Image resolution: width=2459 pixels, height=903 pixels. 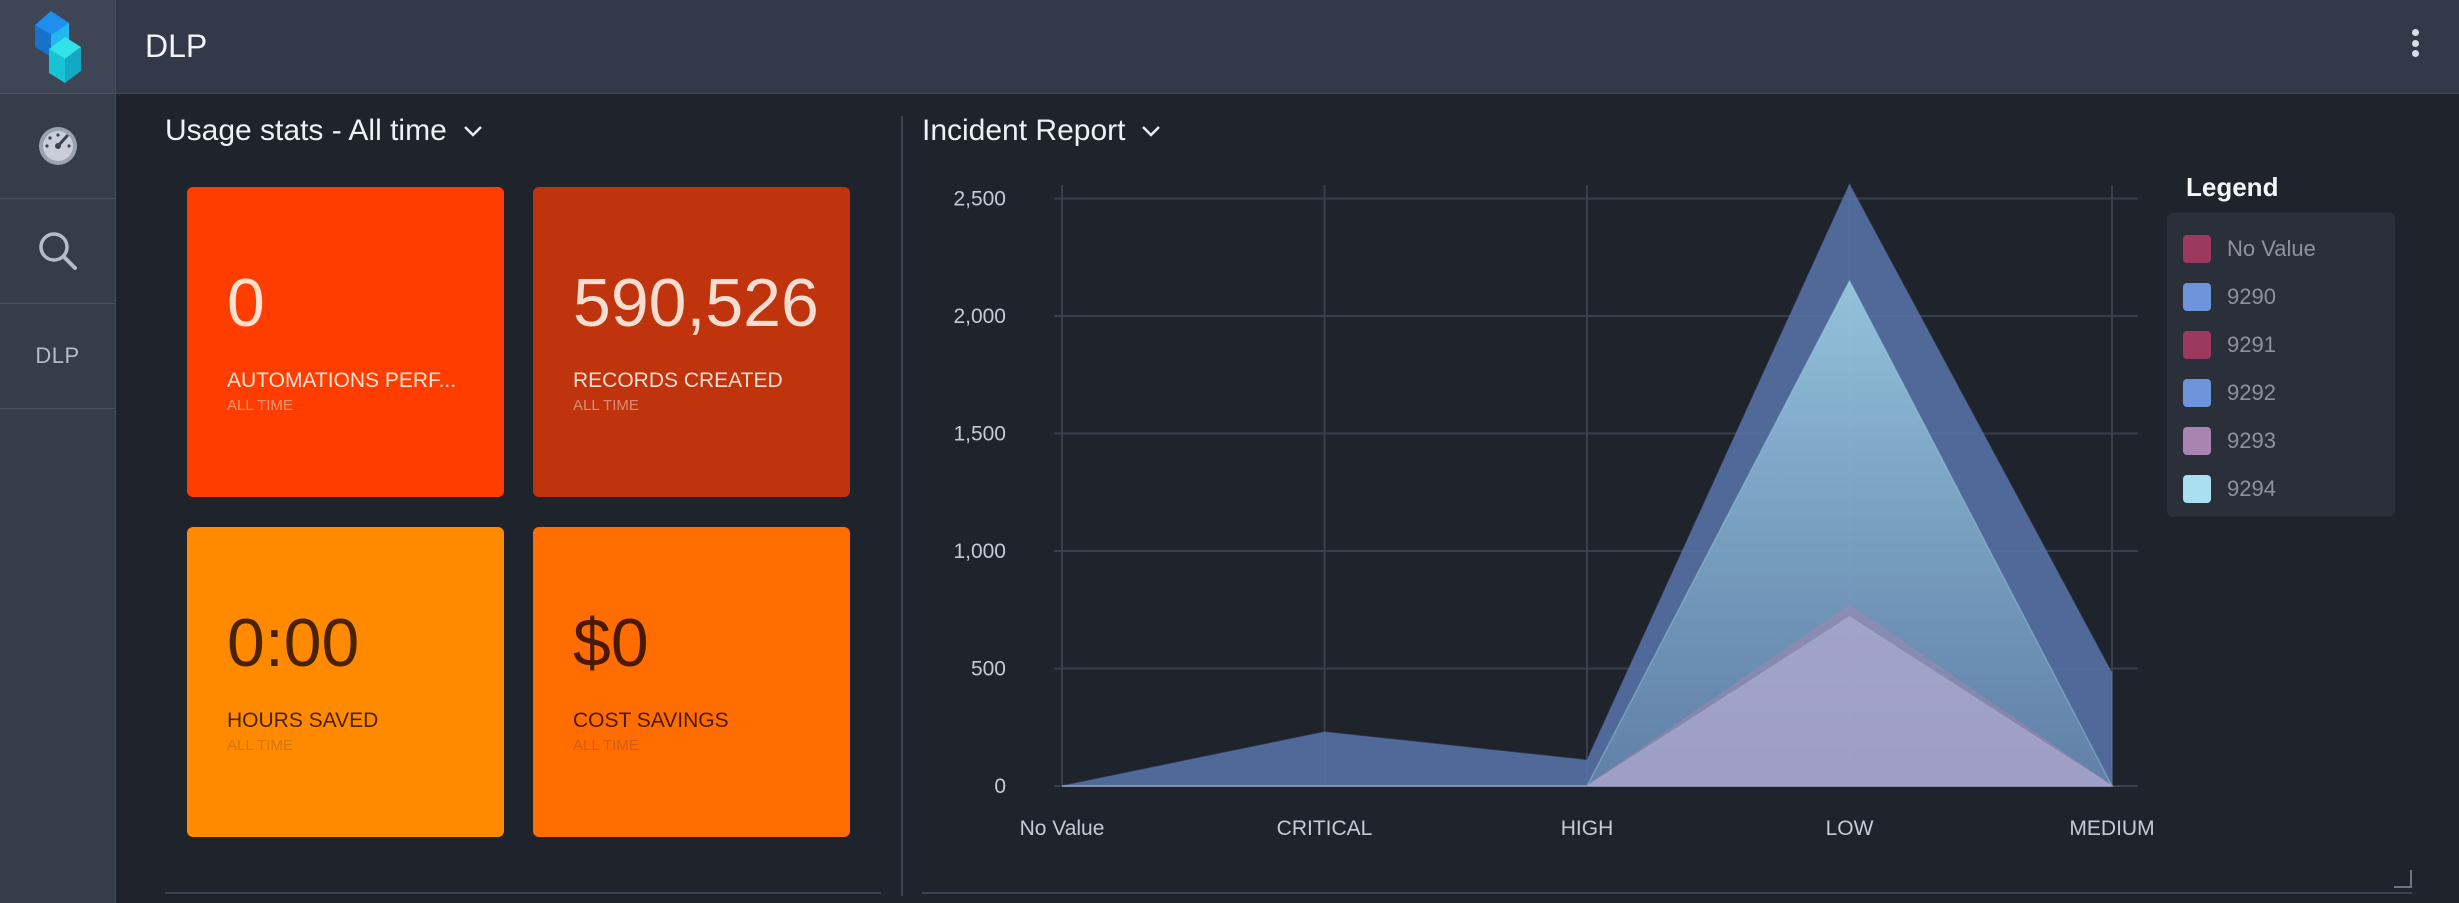 I want to click on chart-legend: No Value 9290 9291 9292 9293 9294, so click(x=2281, y=365).